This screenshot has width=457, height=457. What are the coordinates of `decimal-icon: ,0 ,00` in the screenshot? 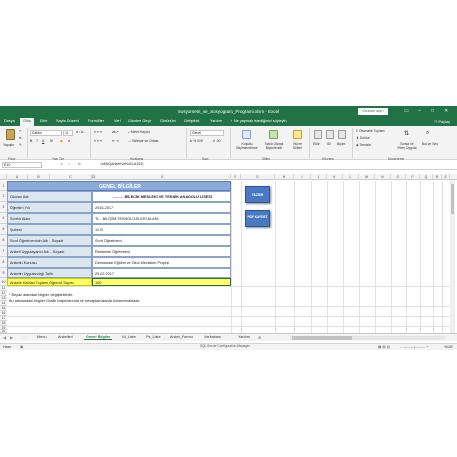 It's located at (216, 141).